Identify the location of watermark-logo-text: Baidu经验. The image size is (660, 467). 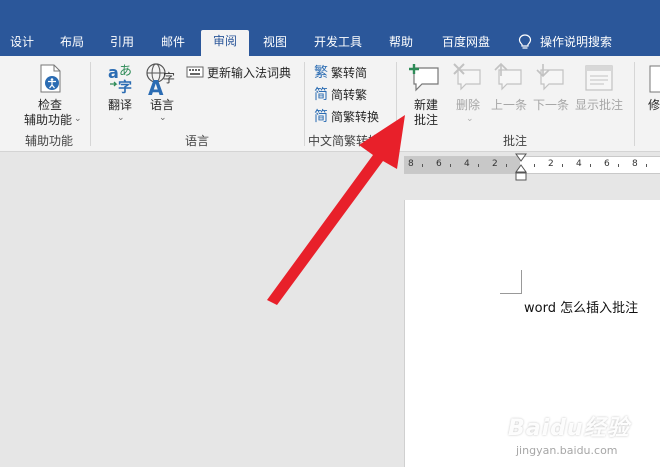
(569, 428).